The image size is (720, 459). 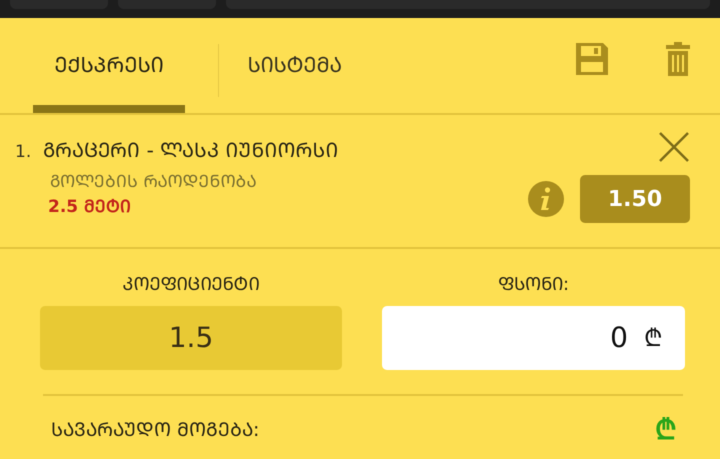 I want to click on match-name: ᲒᲠᲐᲪᲔᲠᲘ - ᲚᲐᲡᲙ ᲘᲣᲜᲘᲝᲠᲡᲘ, so click(x=191, y=150).